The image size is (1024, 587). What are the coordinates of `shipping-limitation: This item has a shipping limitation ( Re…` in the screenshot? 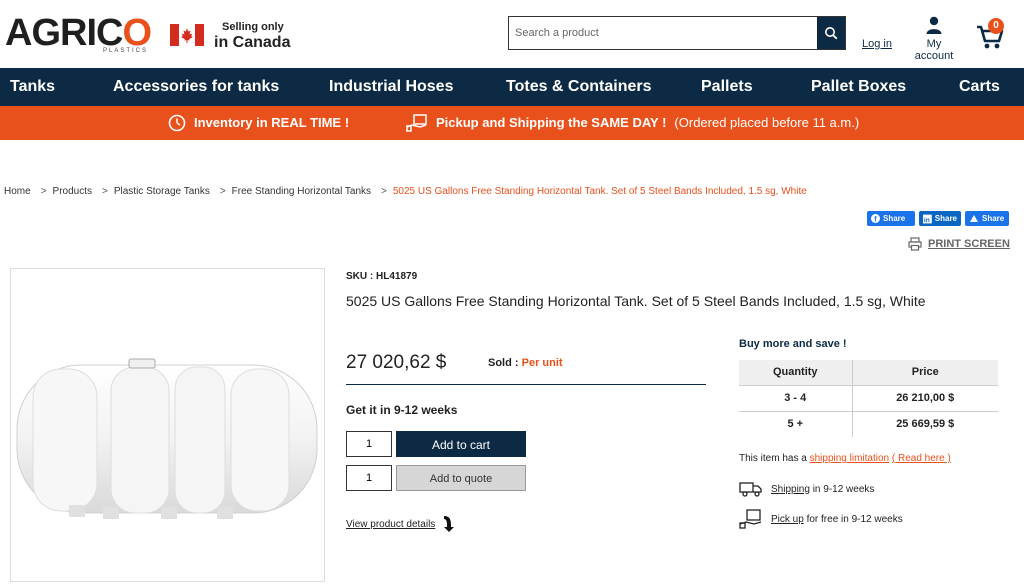 It's located at (845, 458).